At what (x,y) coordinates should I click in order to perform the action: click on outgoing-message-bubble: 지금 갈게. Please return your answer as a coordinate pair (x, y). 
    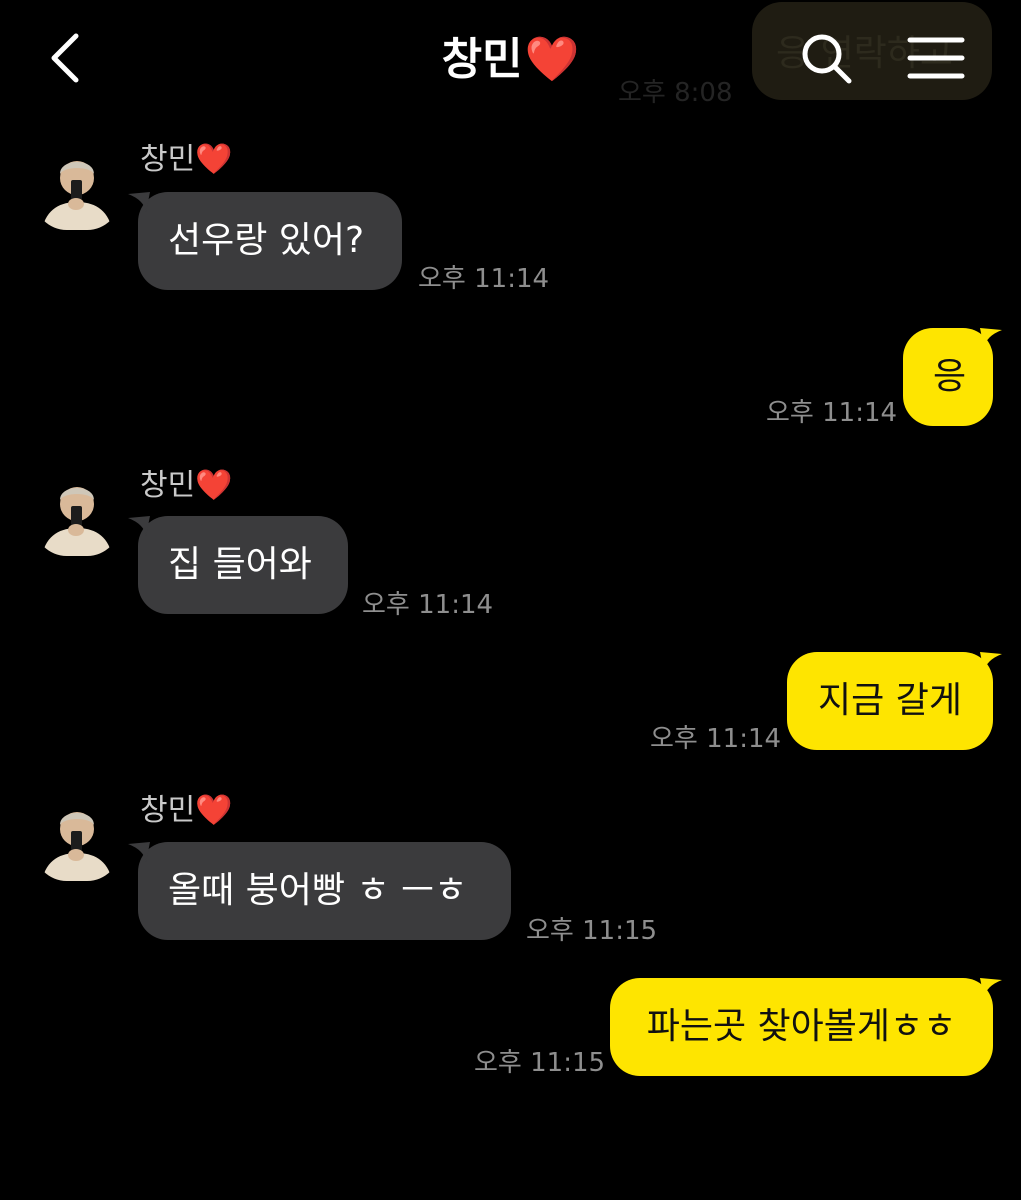
    Looking at the image, I should click on (890, 701).